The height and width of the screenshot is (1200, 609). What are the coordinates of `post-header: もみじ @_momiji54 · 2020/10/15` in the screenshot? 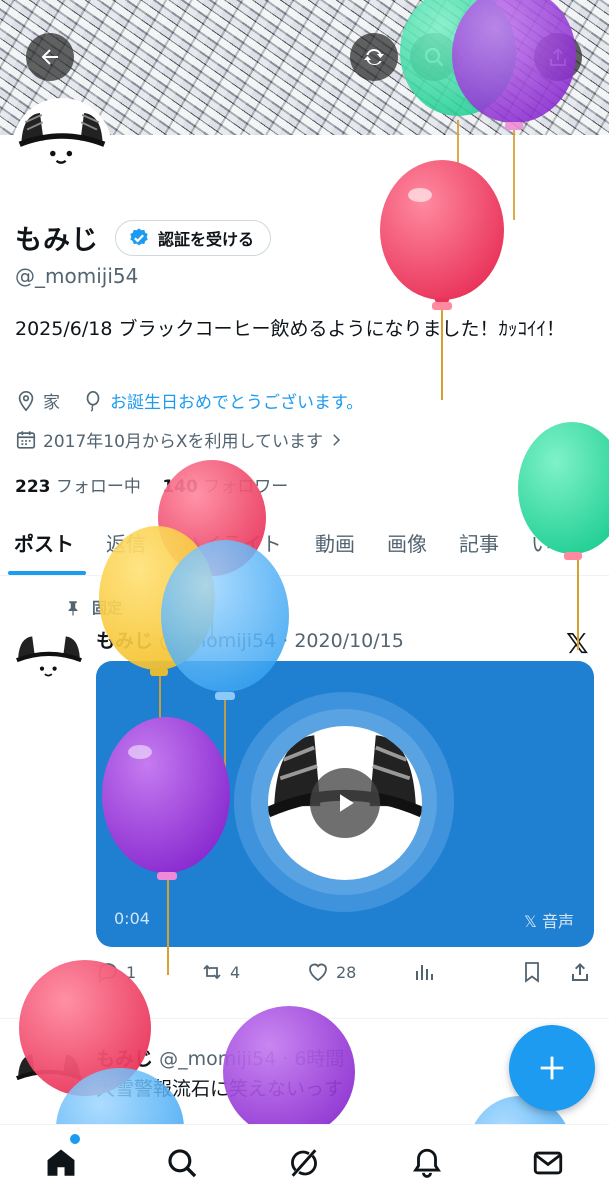 It's located at (250, 639).